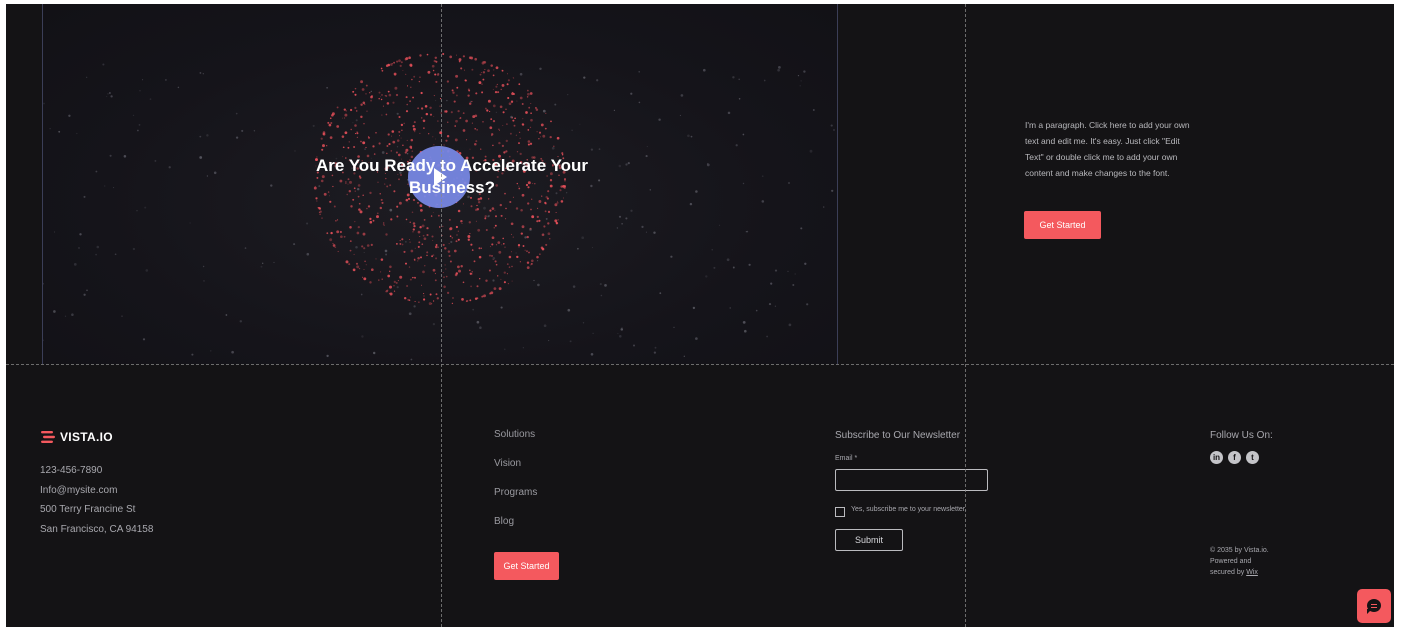  Describe the element at coordinates (507, 463) in the screenshot. I see `footer-nav-vision: Vision` at that location.